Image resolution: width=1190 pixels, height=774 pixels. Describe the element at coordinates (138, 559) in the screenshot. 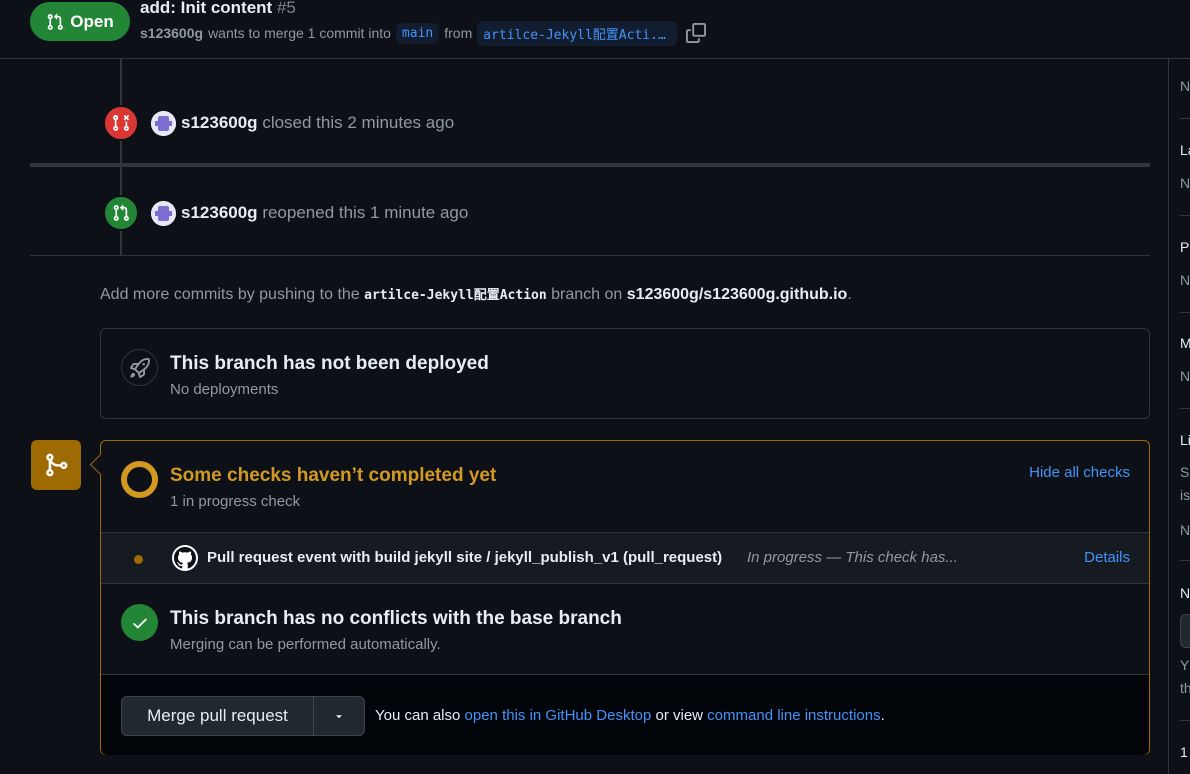

I see `in-progress-dot-icon` at that location.